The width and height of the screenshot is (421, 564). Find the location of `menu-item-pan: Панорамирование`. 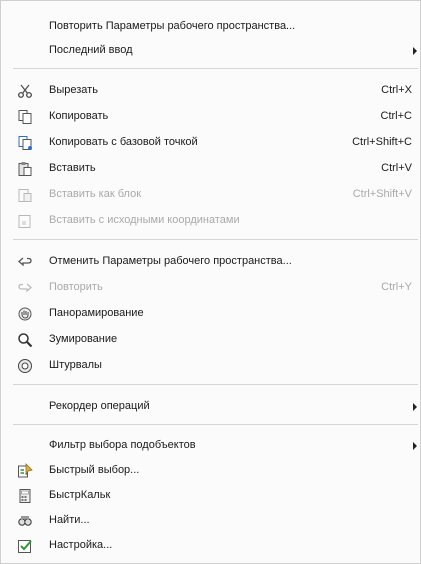

menu-item-pan: Панорамирование is located at coordinates (210, 314).